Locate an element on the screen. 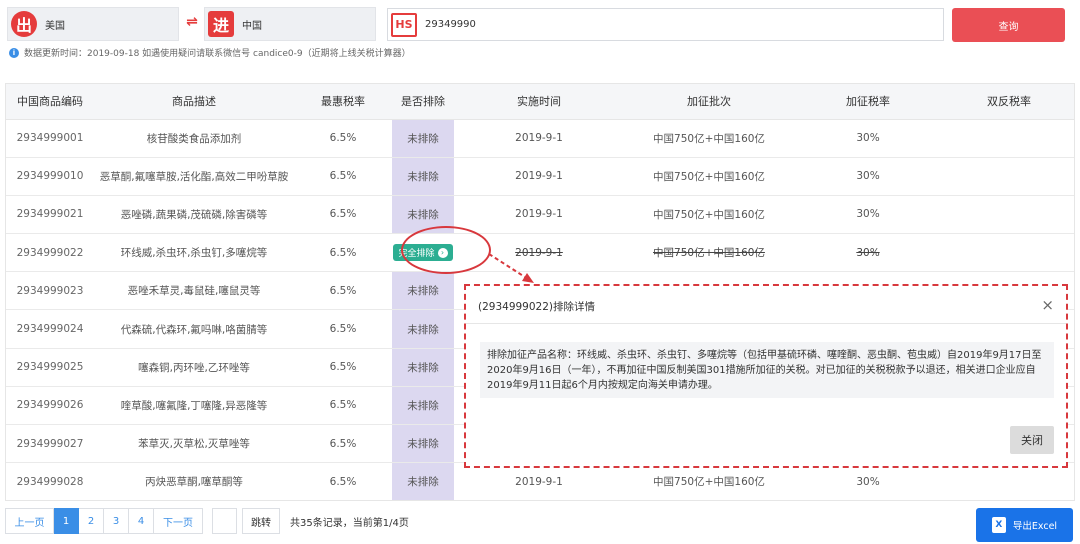 The image size is (1080, 544). export-excel-button: X 导出Excel is located at coordinates (1024, 525).